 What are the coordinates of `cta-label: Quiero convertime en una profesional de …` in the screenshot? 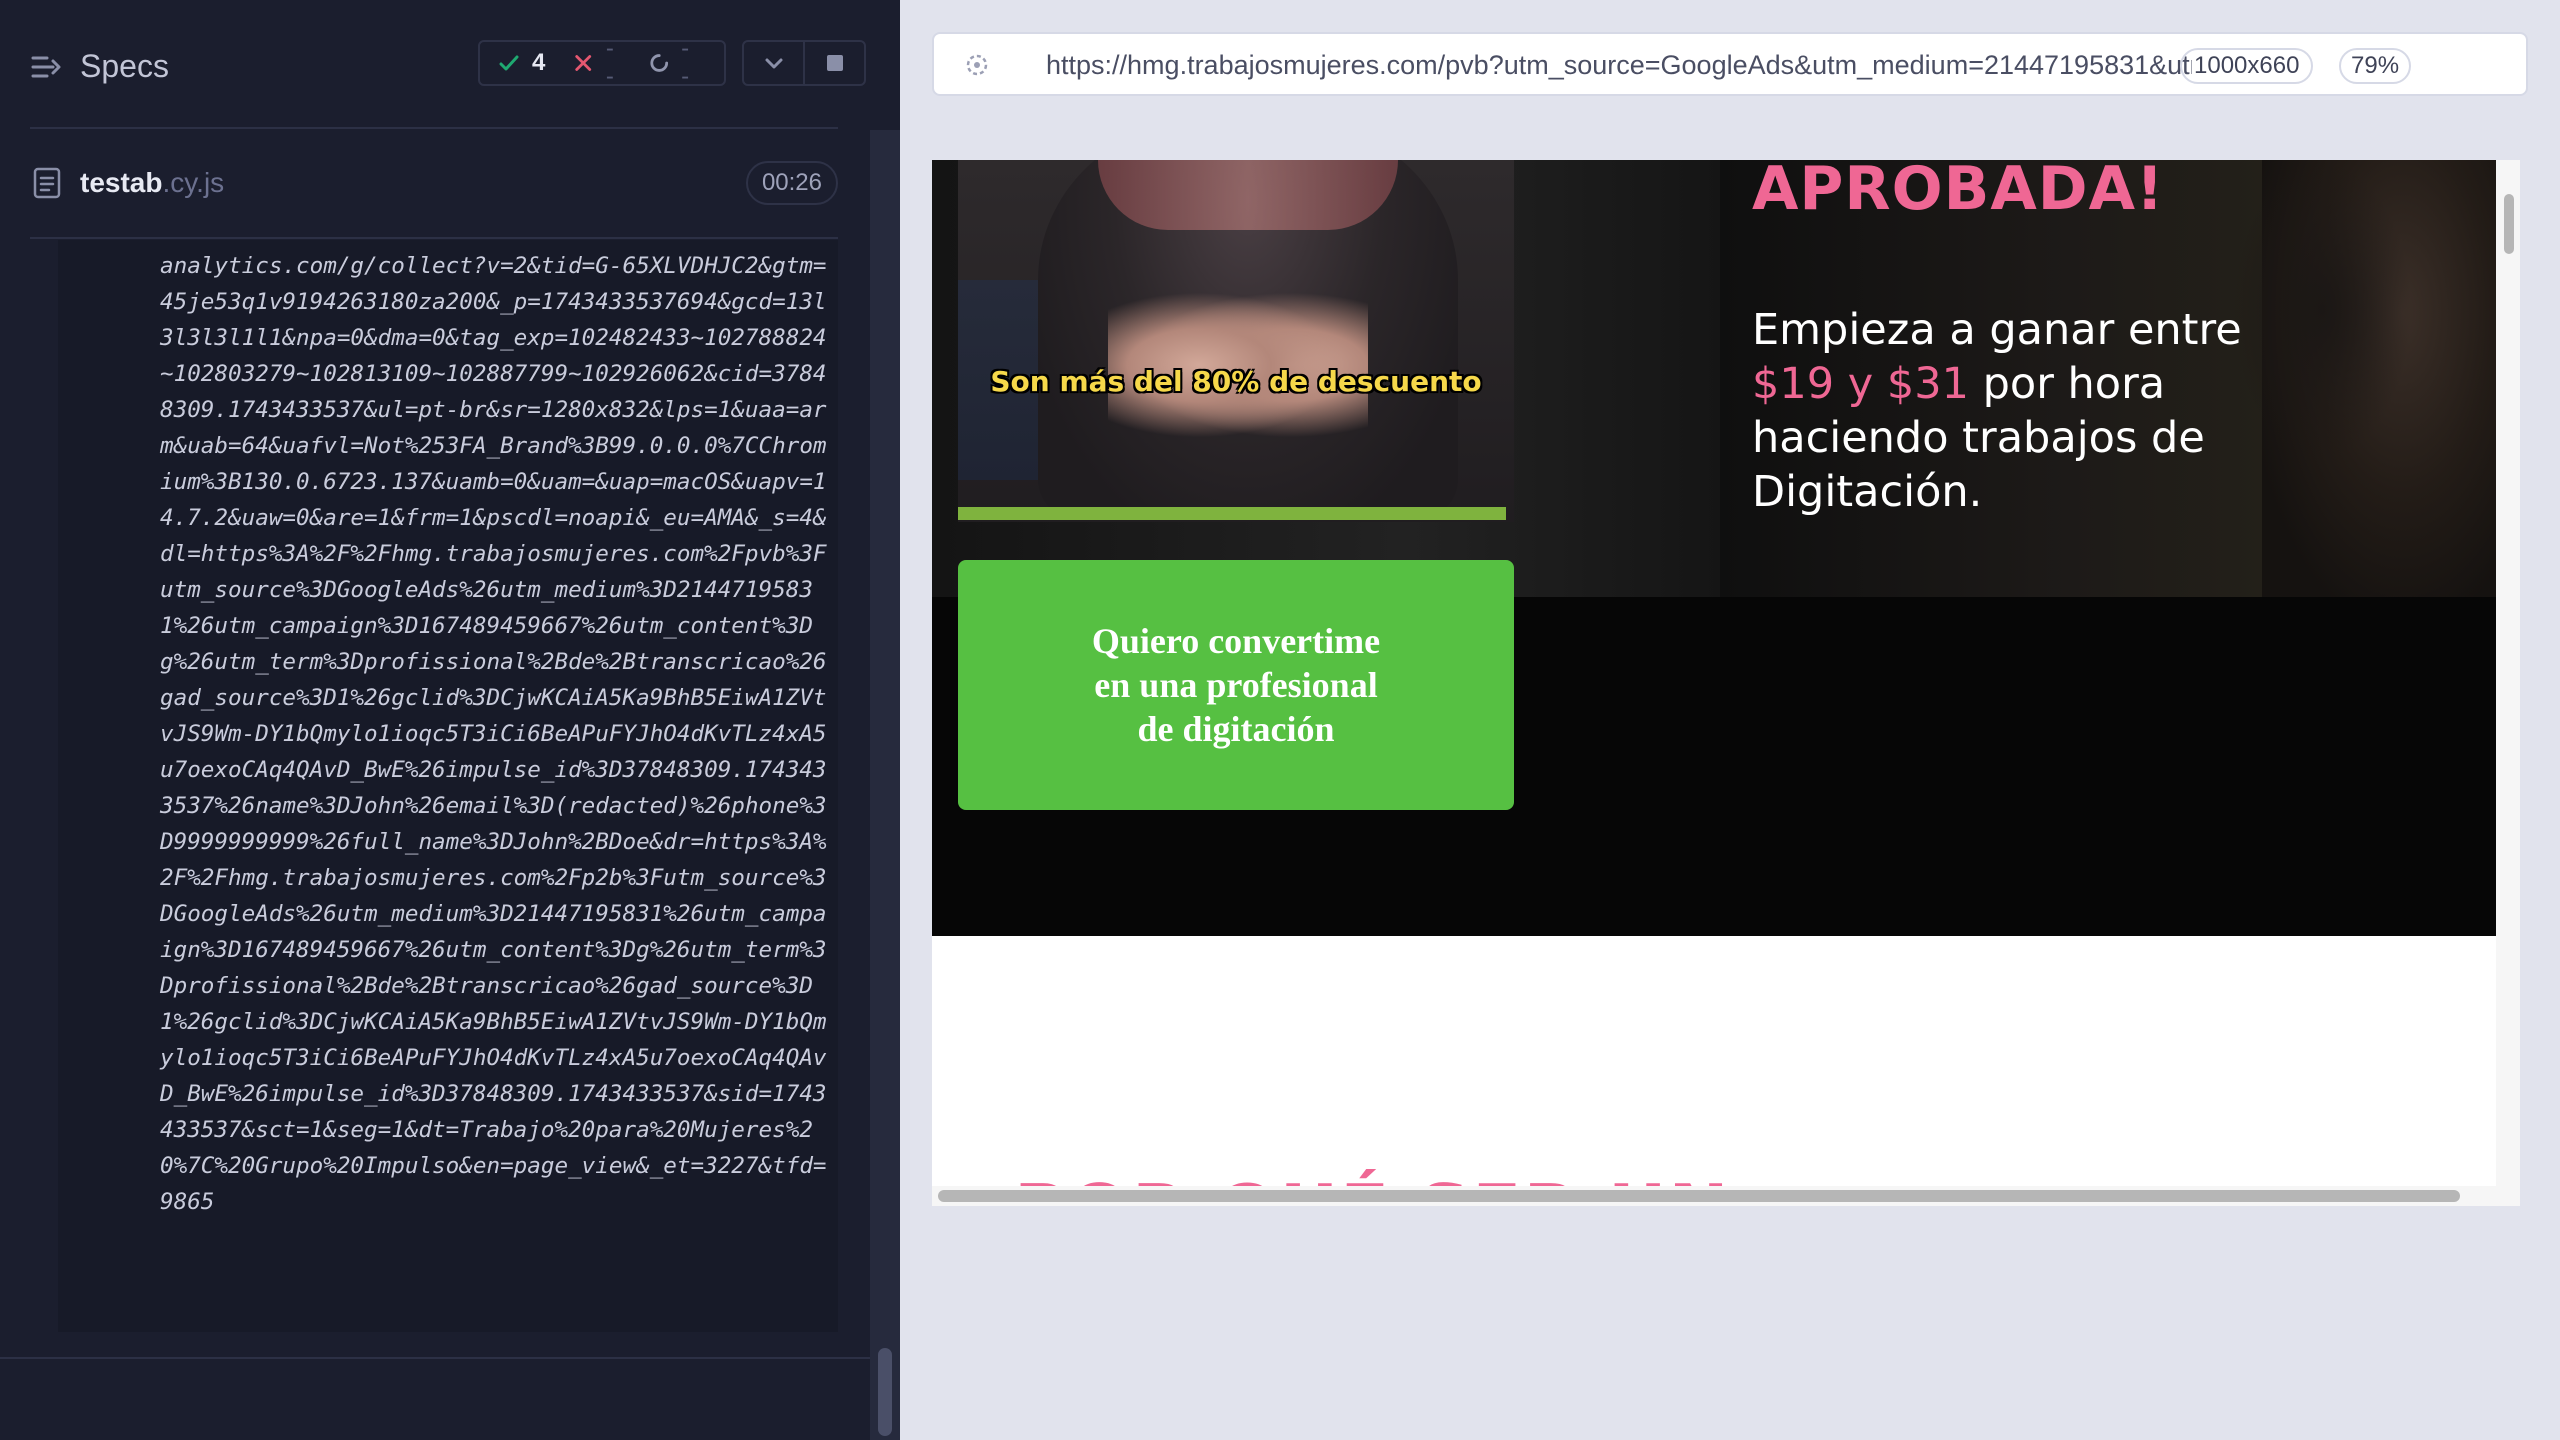 It's located at (1236, 685).